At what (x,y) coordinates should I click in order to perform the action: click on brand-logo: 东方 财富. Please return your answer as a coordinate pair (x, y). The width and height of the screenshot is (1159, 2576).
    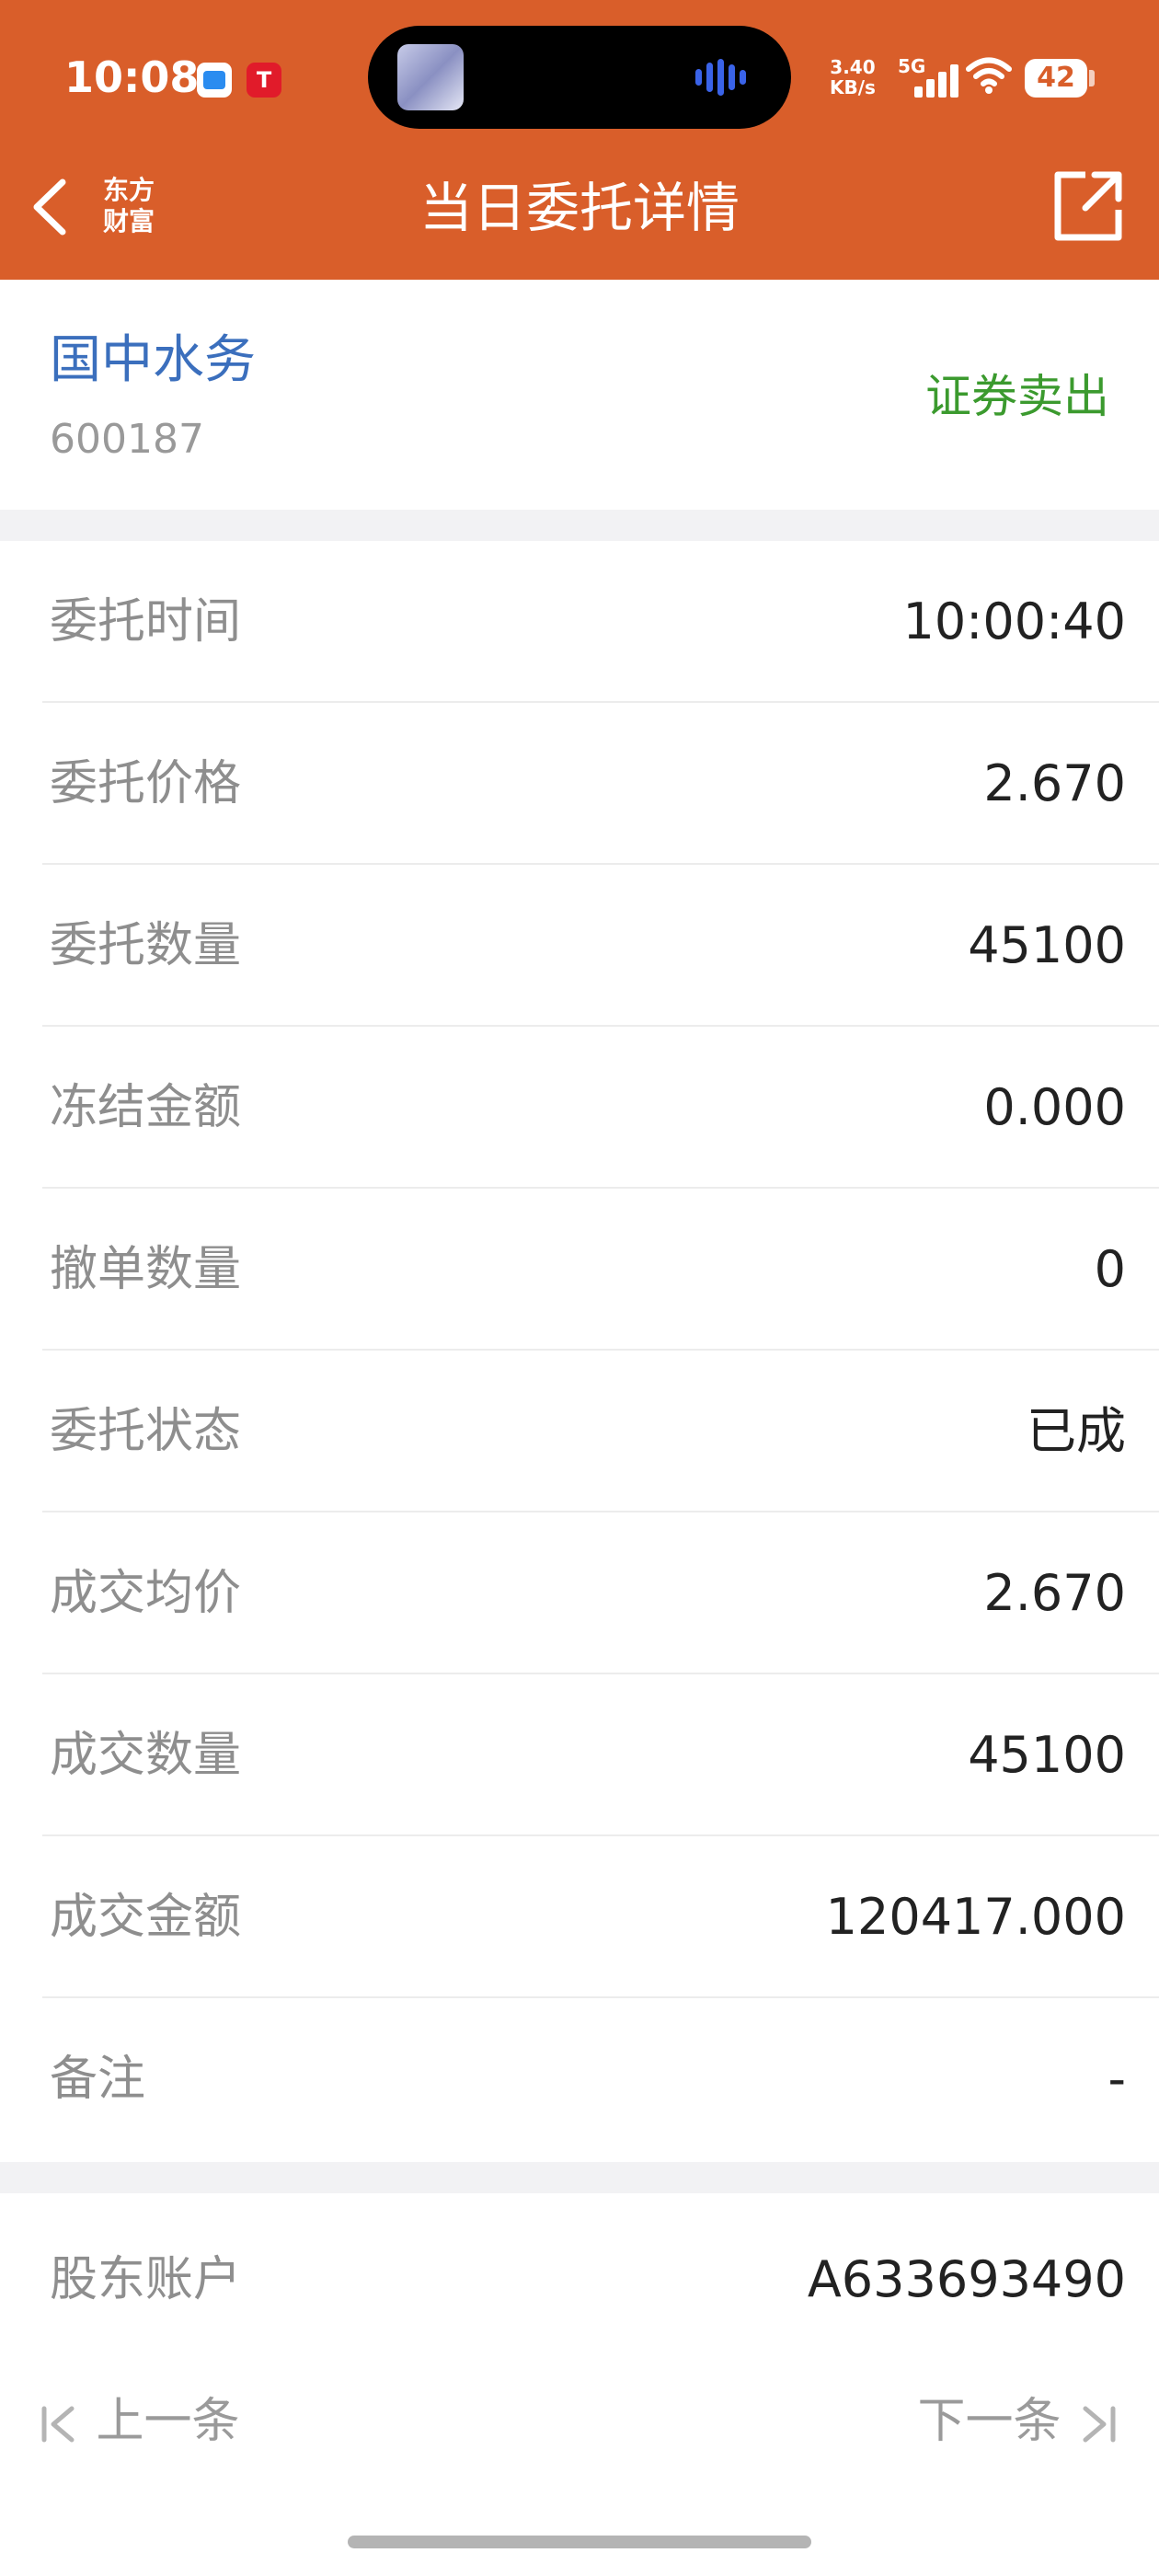
    Looking at the image, I should click on (129, 208).